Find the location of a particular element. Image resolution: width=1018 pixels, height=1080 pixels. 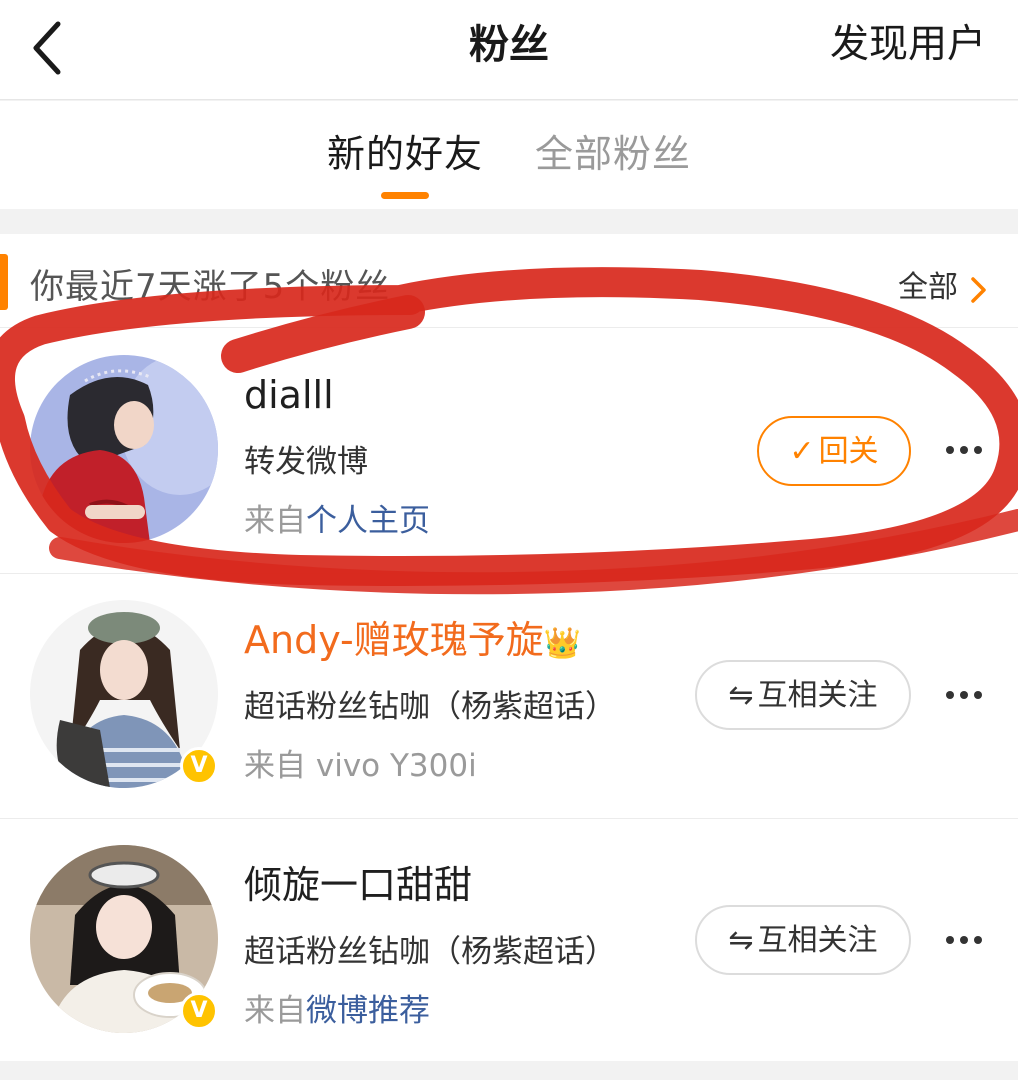

source-device: vivo Y300i is located at coordinates (396, 766).